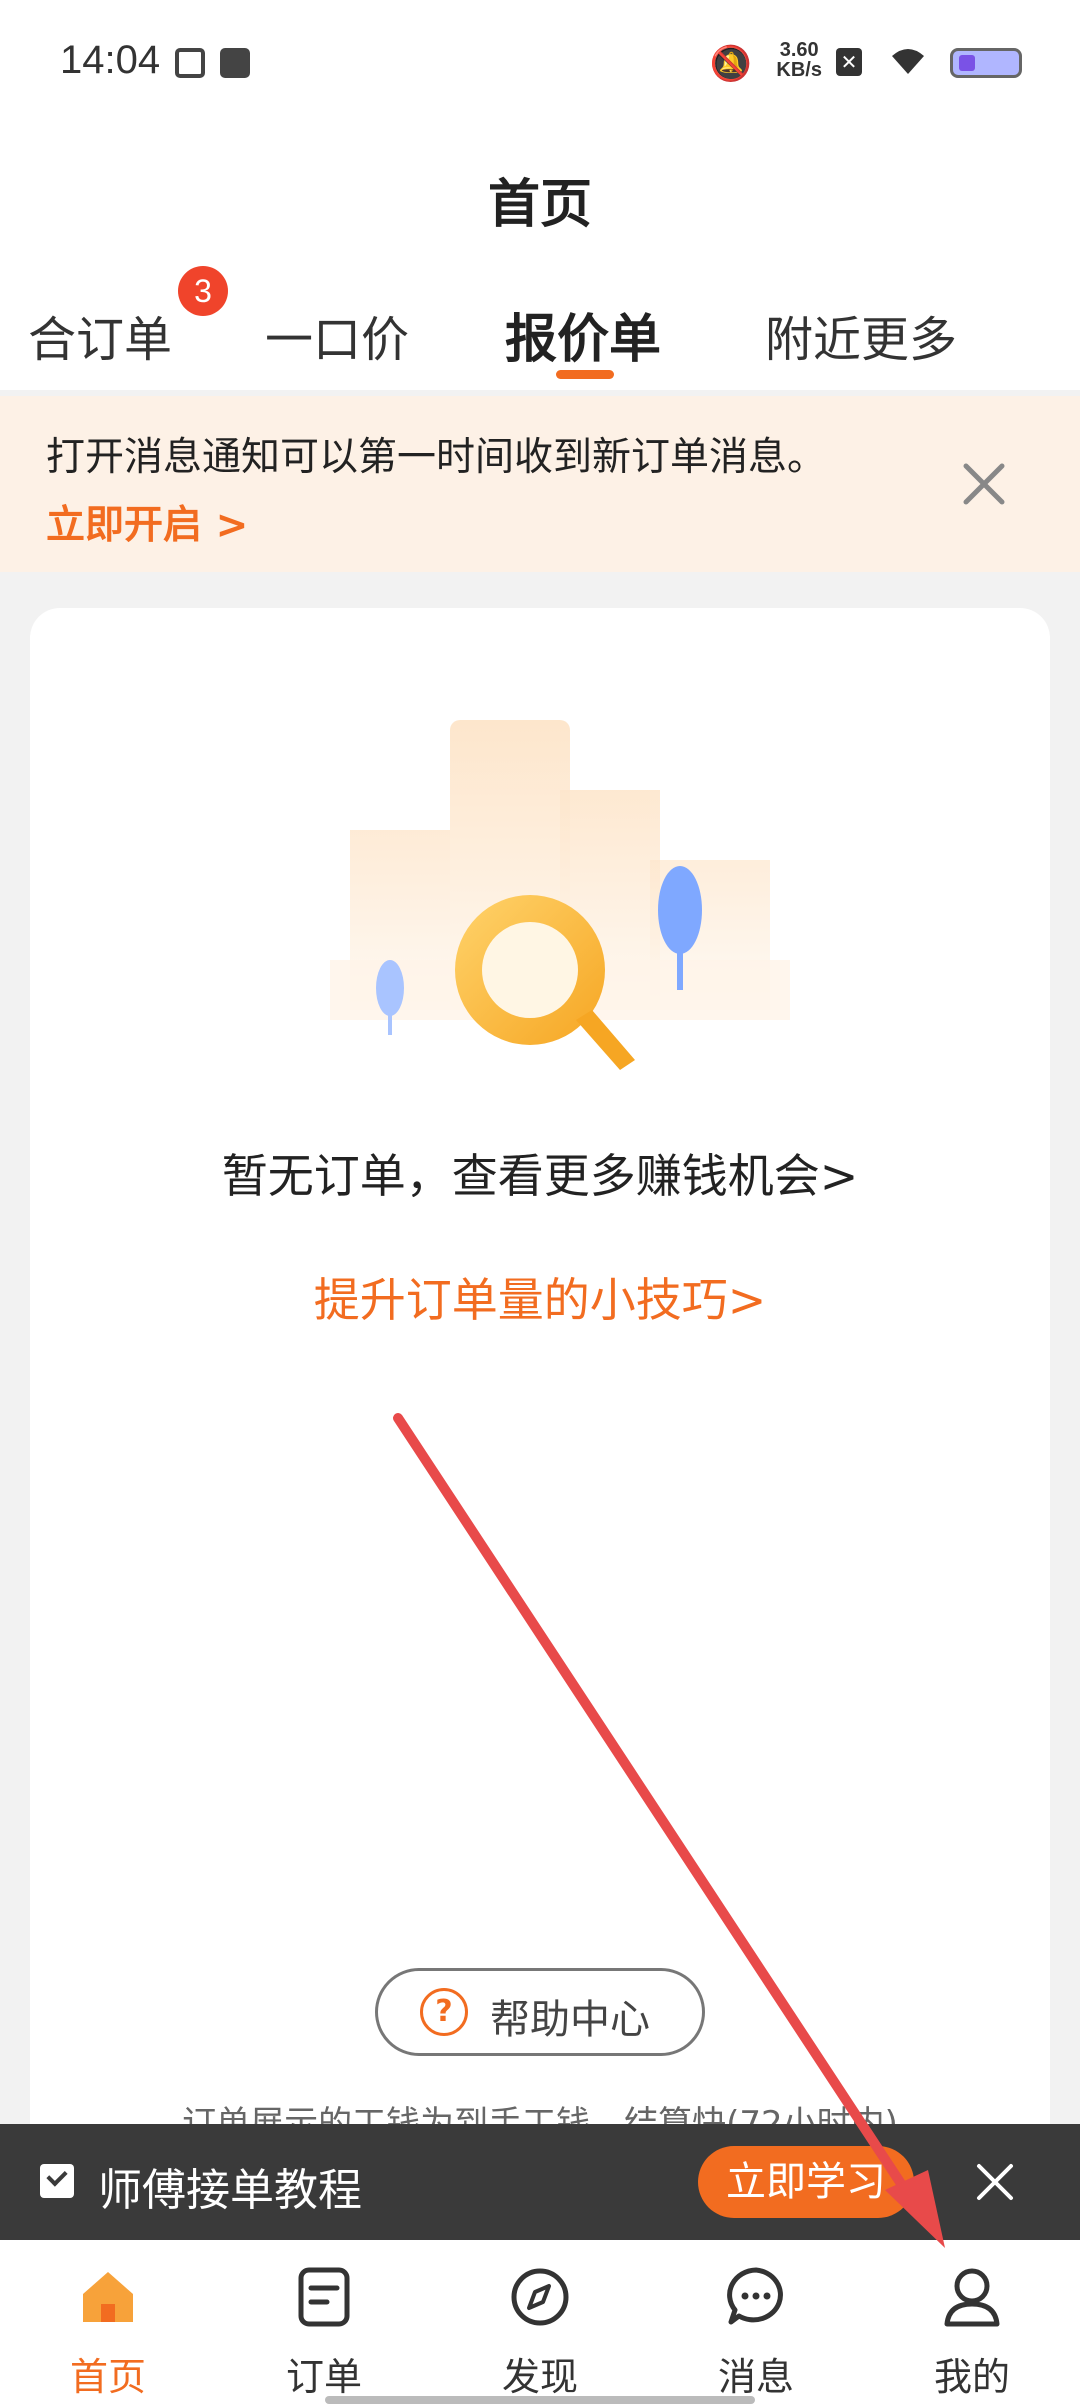  I want to click on nav-item-orders: 订单, so click(324, 2324).